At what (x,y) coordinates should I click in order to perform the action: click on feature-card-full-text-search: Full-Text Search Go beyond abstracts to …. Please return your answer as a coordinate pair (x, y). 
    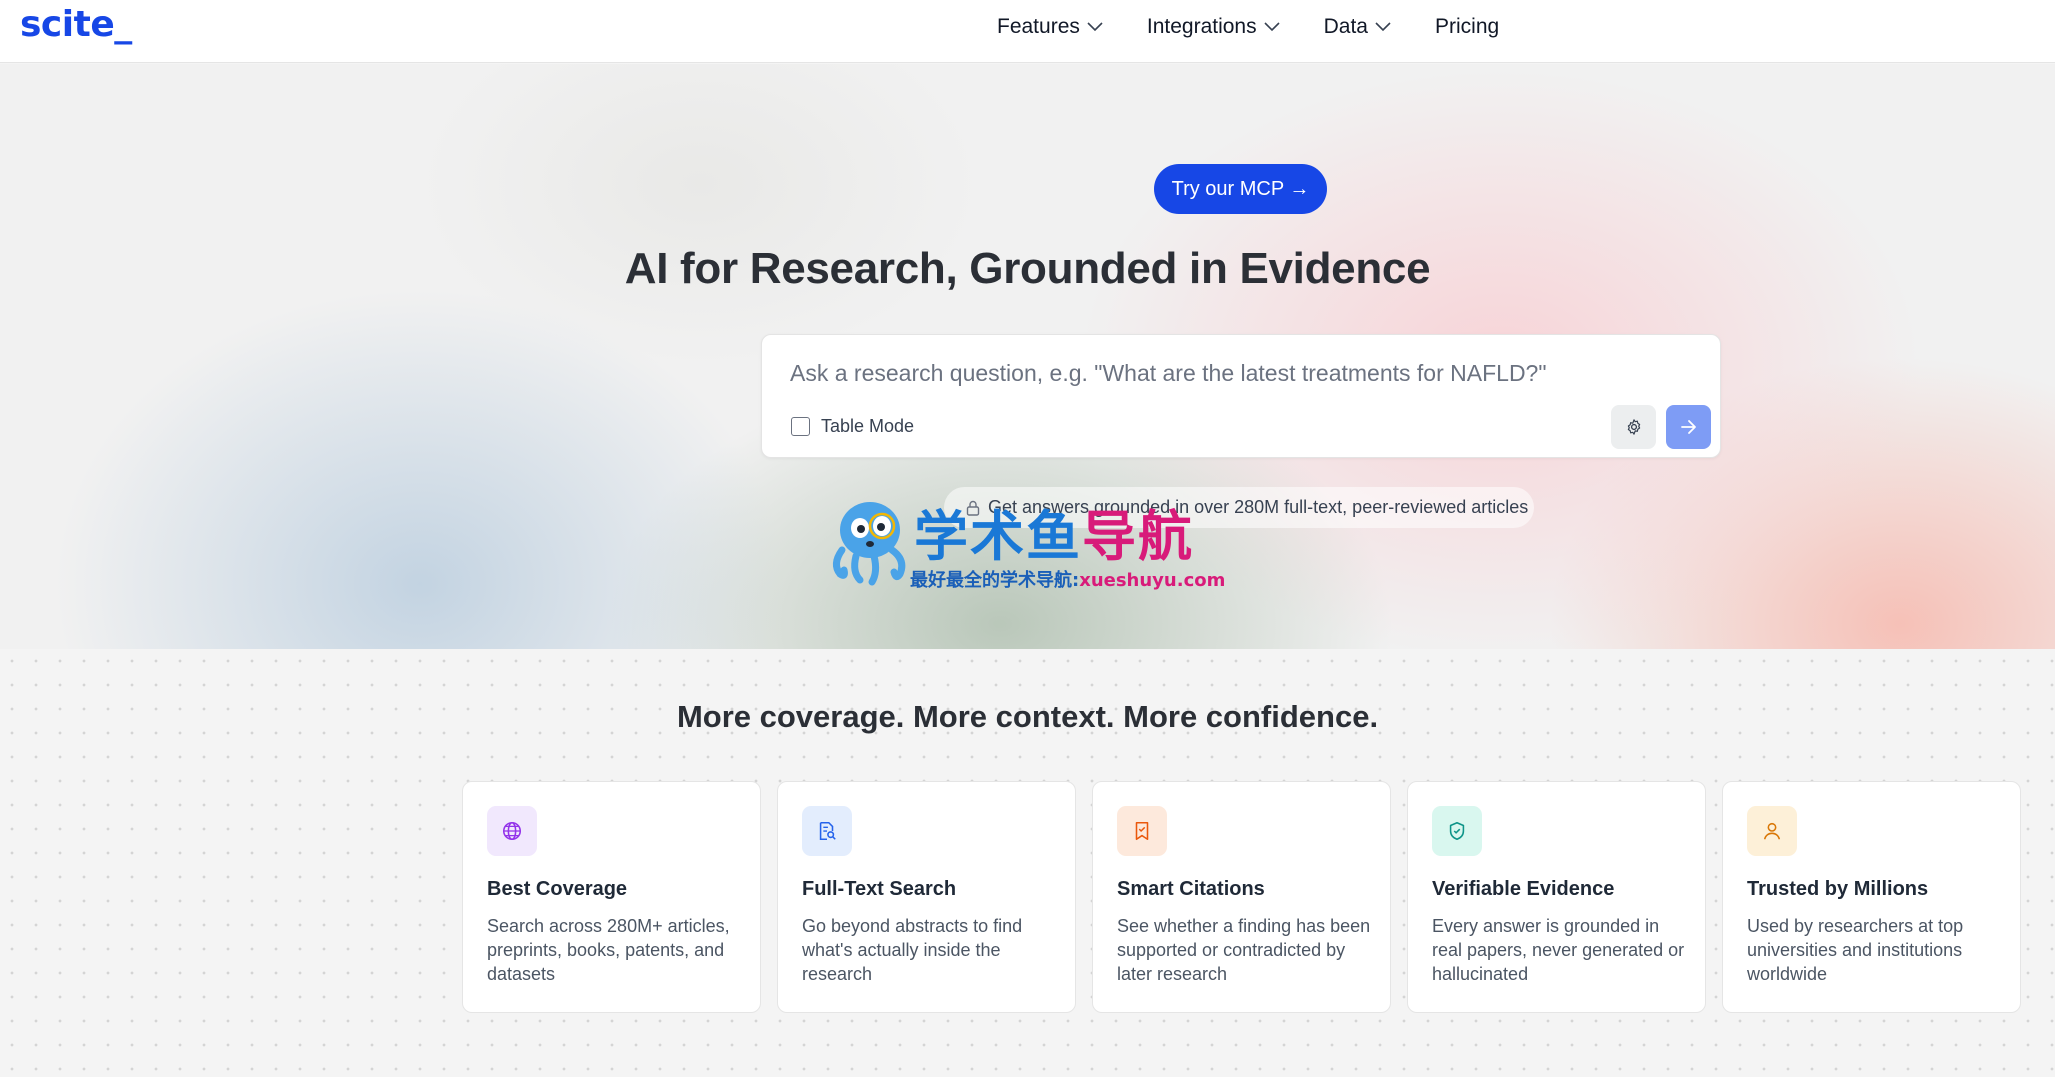
    Looking at the image, I should click on (926, 897).